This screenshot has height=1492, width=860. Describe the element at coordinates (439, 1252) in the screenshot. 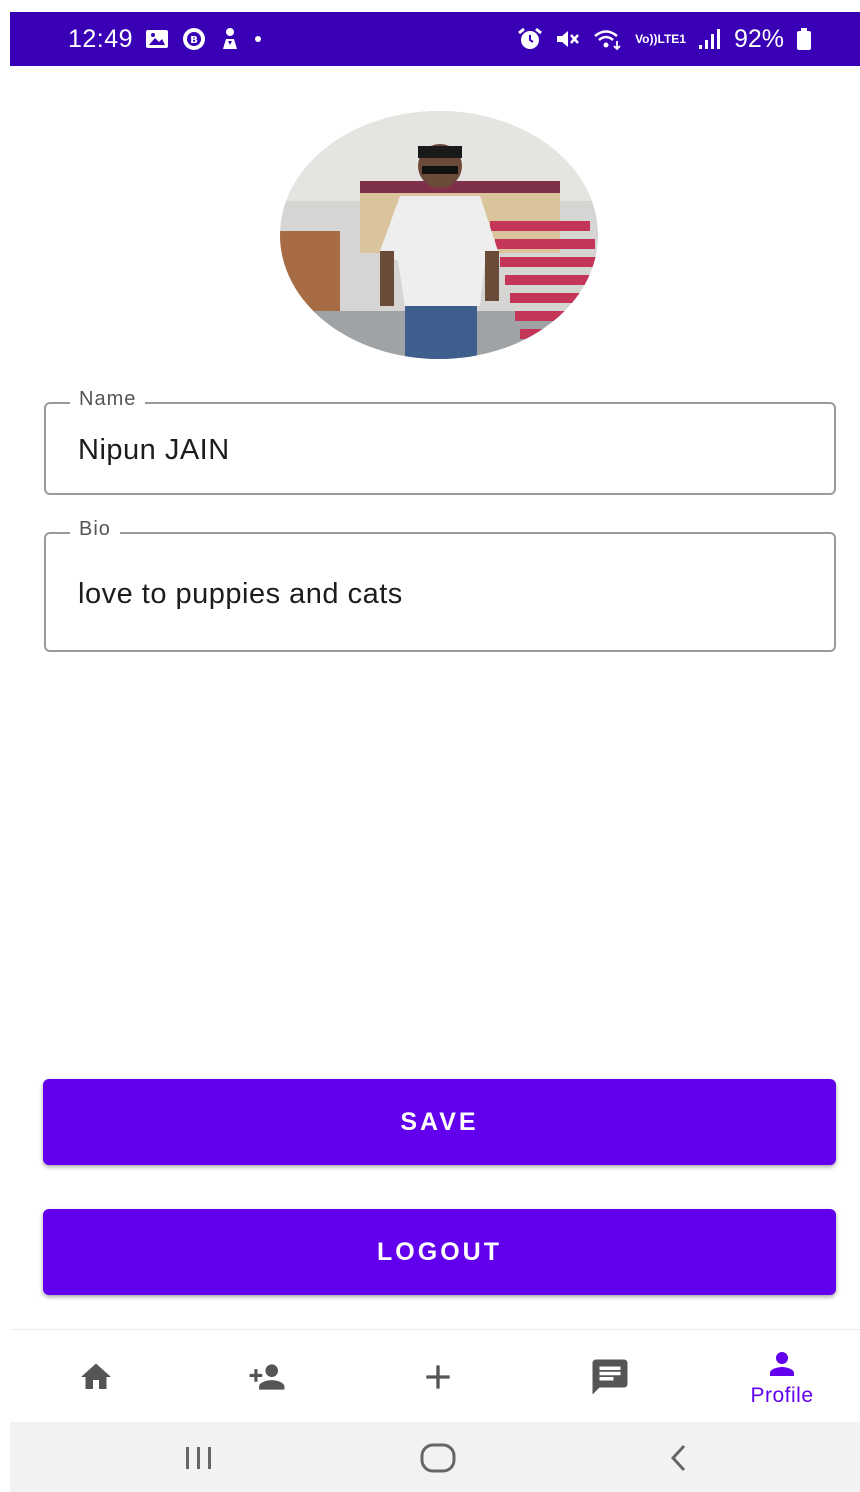

I see `logout-button: LOGOUT` at that location.